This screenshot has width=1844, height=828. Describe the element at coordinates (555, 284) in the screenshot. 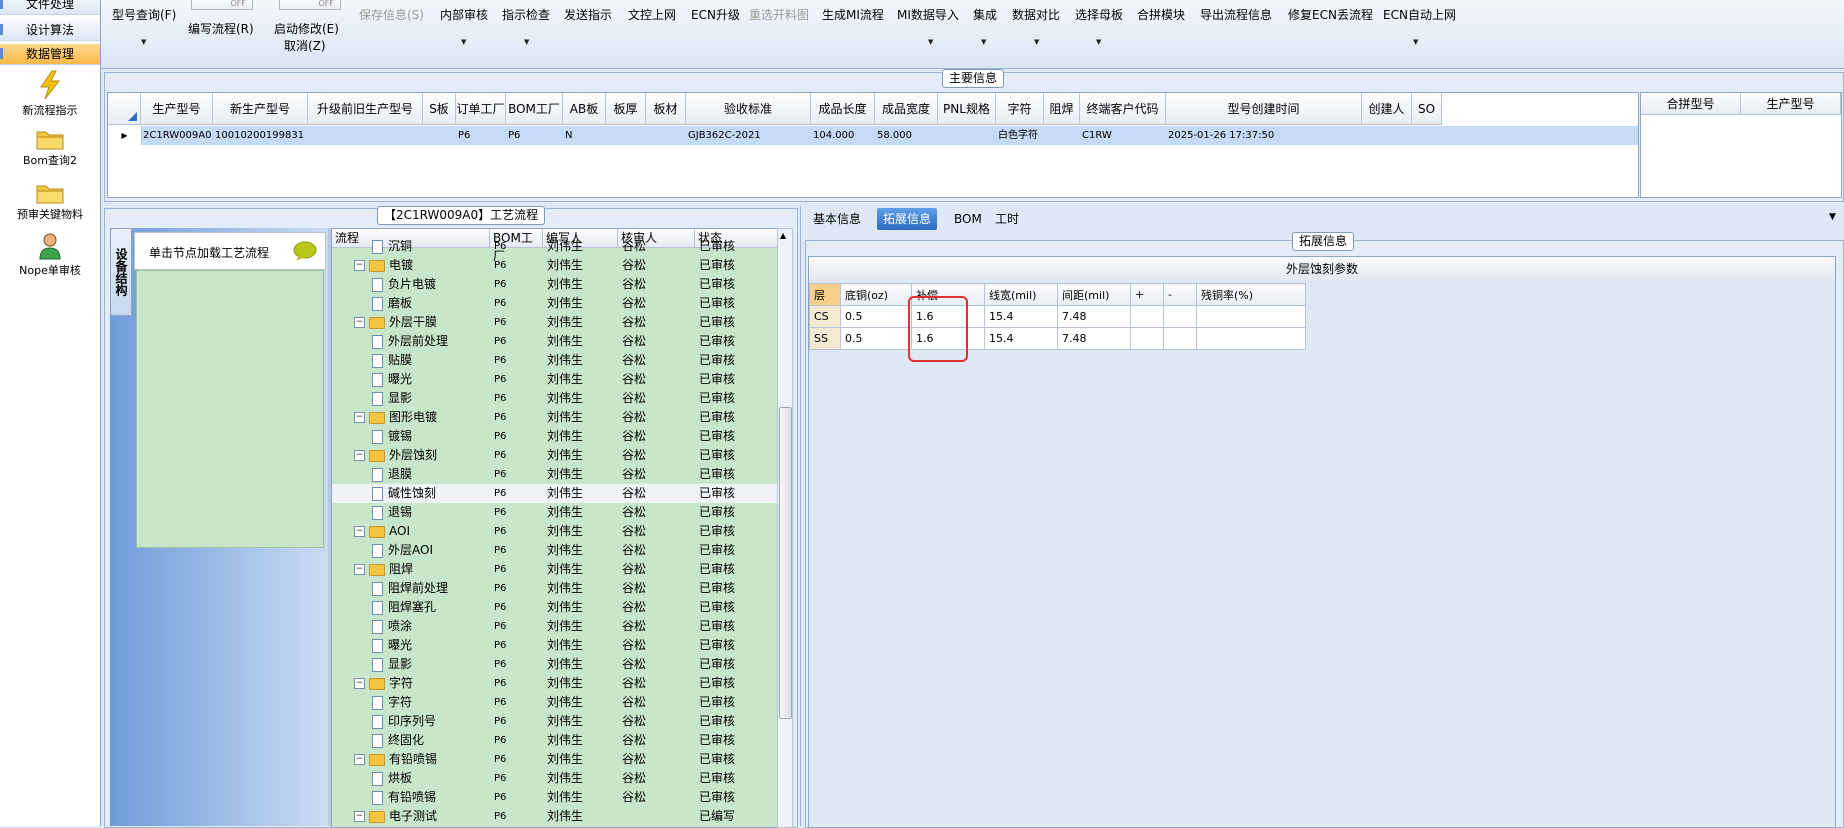

I see `tree-row: 负片电镀 P6 刘伟生 谷松 已审核` at that location.